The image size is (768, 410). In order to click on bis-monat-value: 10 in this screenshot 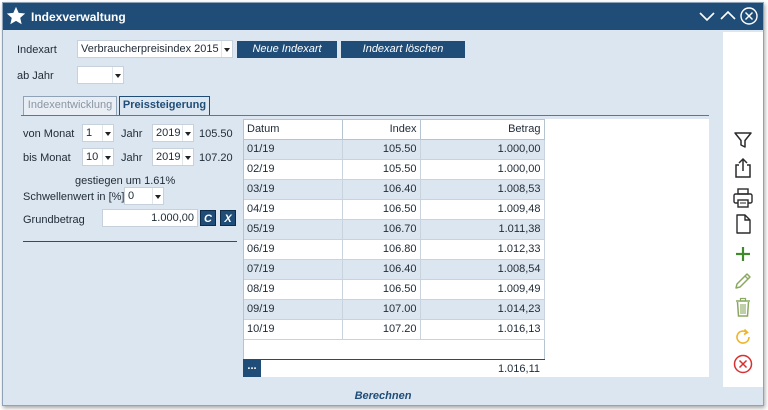, I will do `click(92, 157)`.